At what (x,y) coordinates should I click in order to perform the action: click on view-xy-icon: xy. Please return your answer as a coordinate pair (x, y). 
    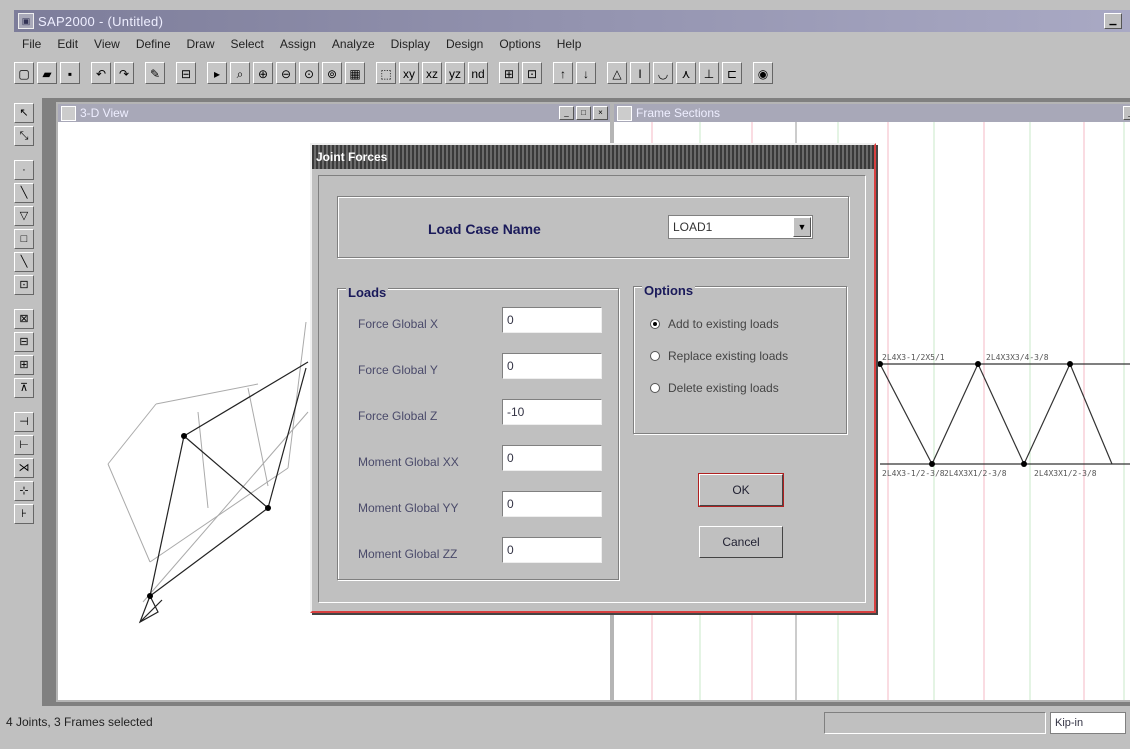
    Looking at the image, I should click on (409, 73).